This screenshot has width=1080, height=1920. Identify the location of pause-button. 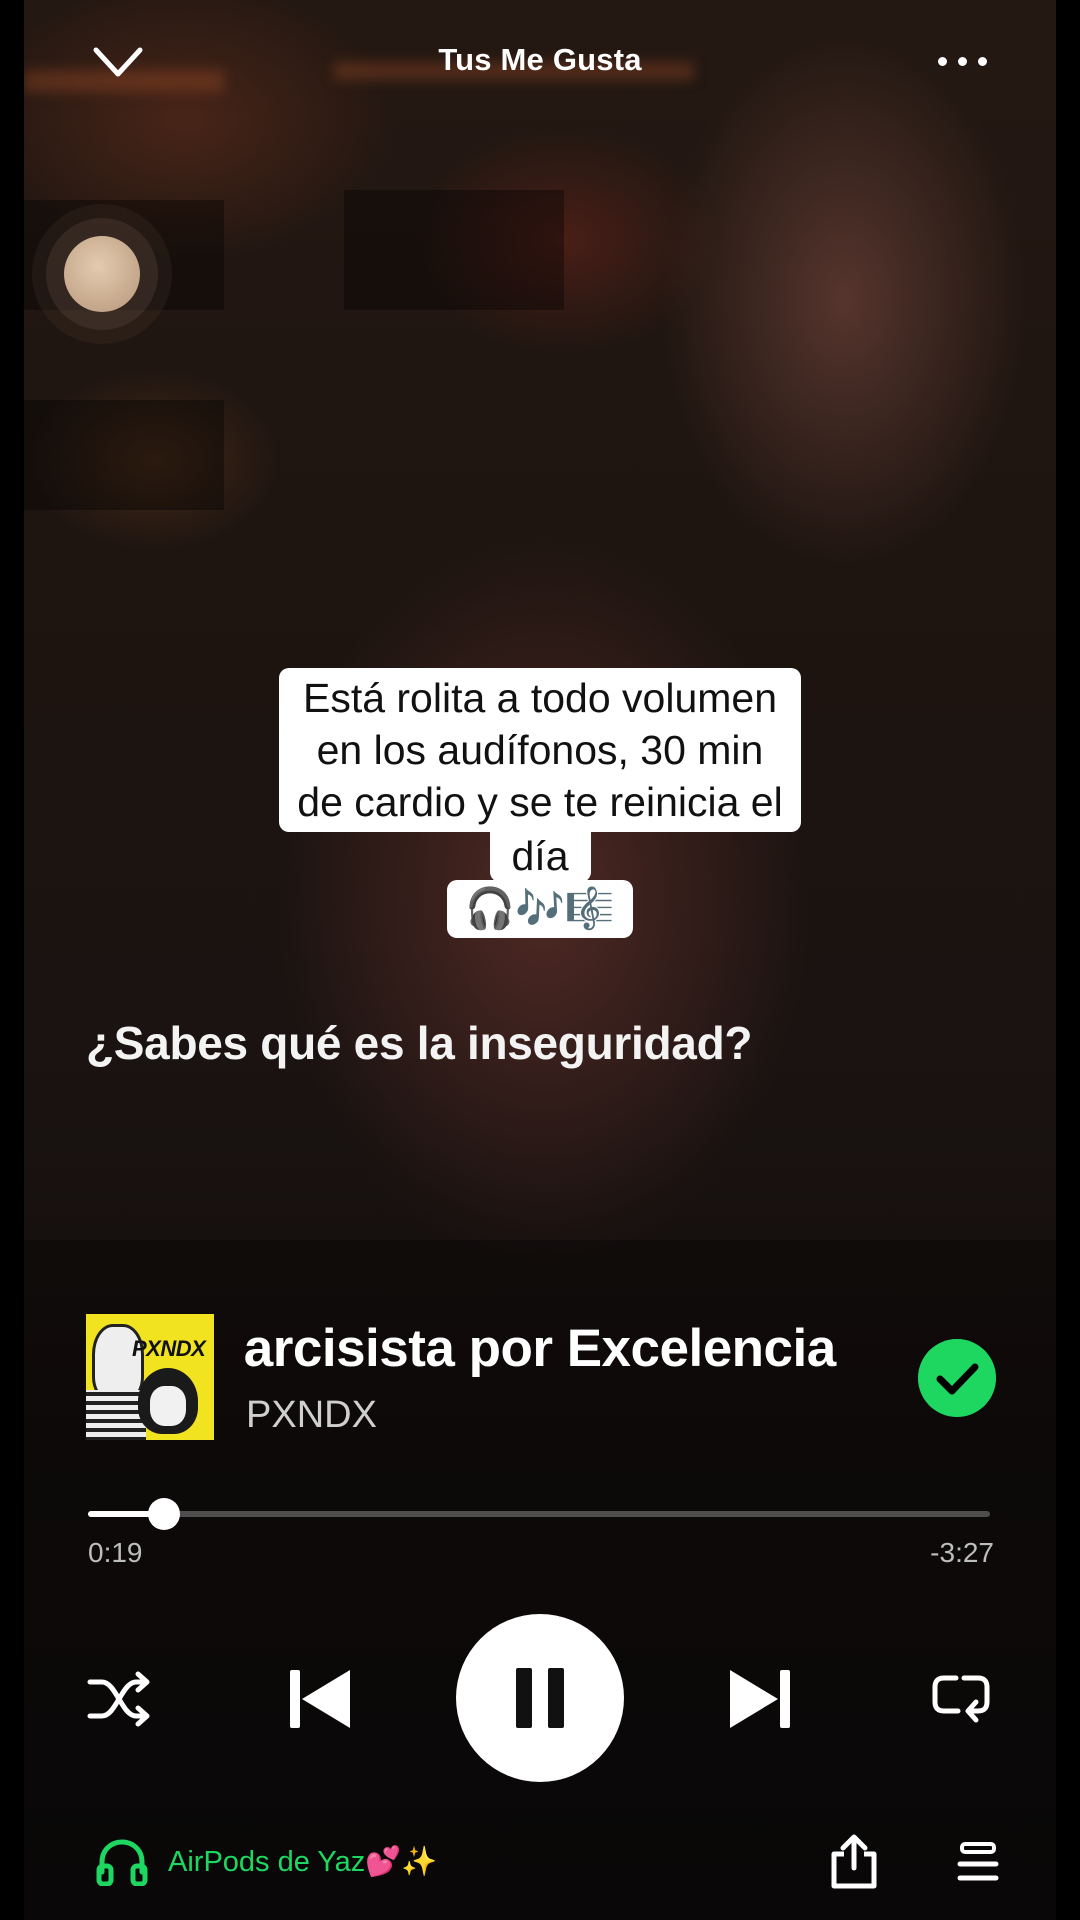
(540, 1698).